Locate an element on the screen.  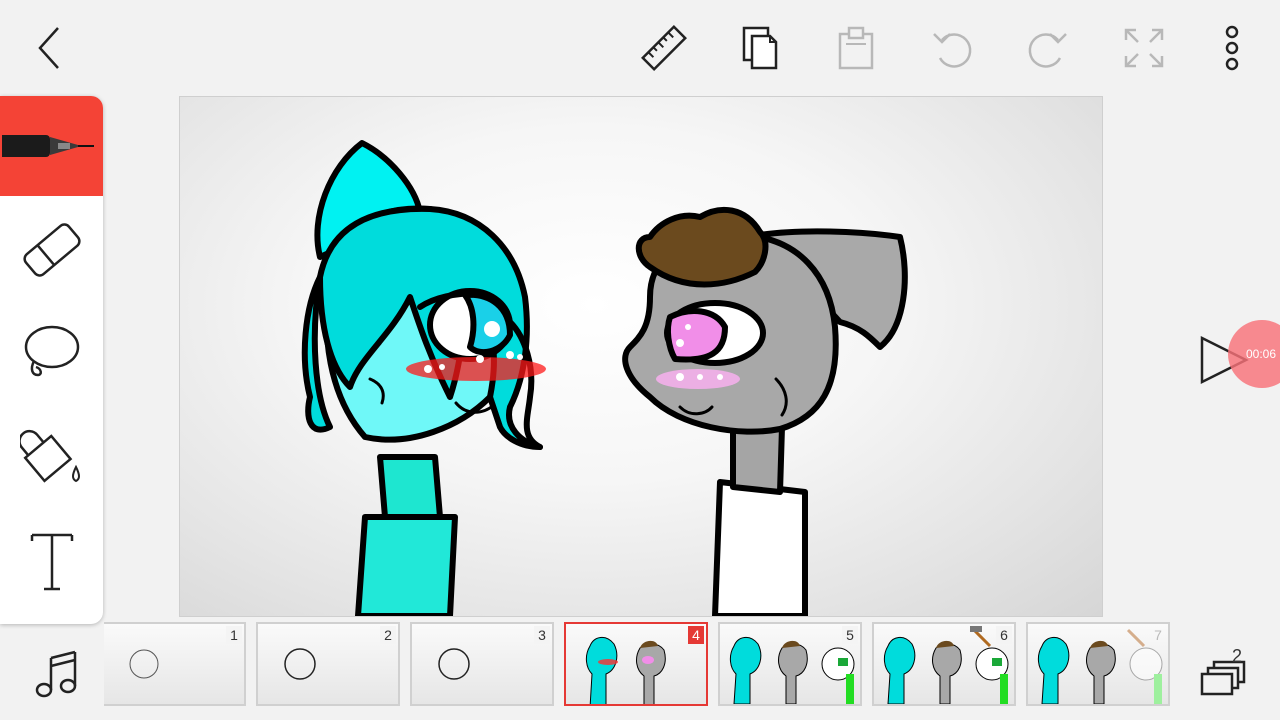
frame-number: 1 is located at coordinates (234, 635).